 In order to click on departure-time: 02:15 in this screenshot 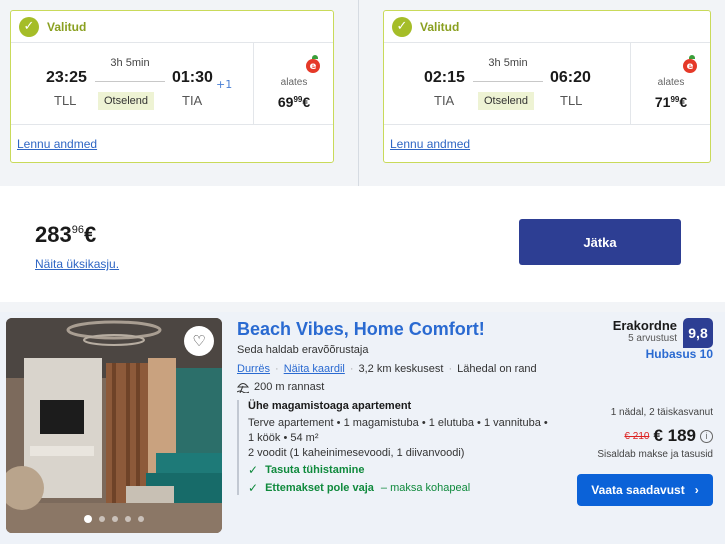, I will do `click(444, 77)`.